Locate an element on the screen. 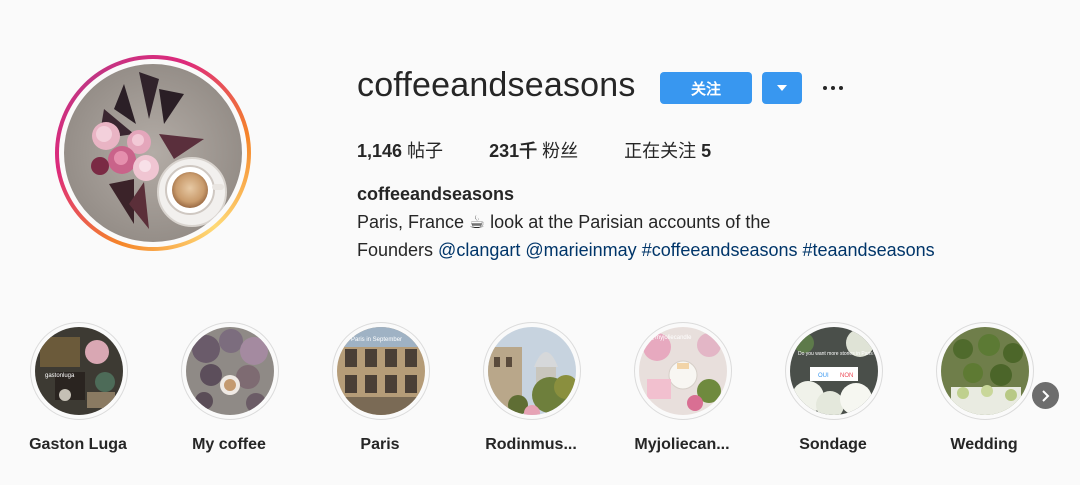 The image size is (1080, 485). posts-count: 1,146 帖子 is located at coordinates (400, 150).